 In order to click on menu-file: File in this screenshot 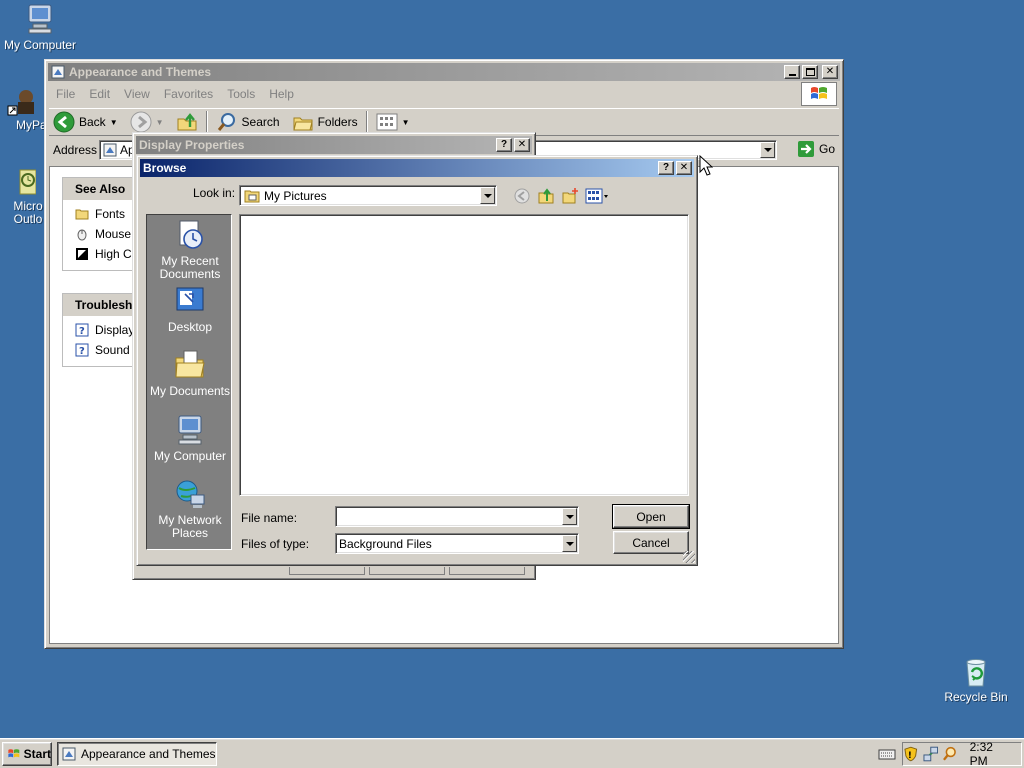, I will do `click(65, 94)`.